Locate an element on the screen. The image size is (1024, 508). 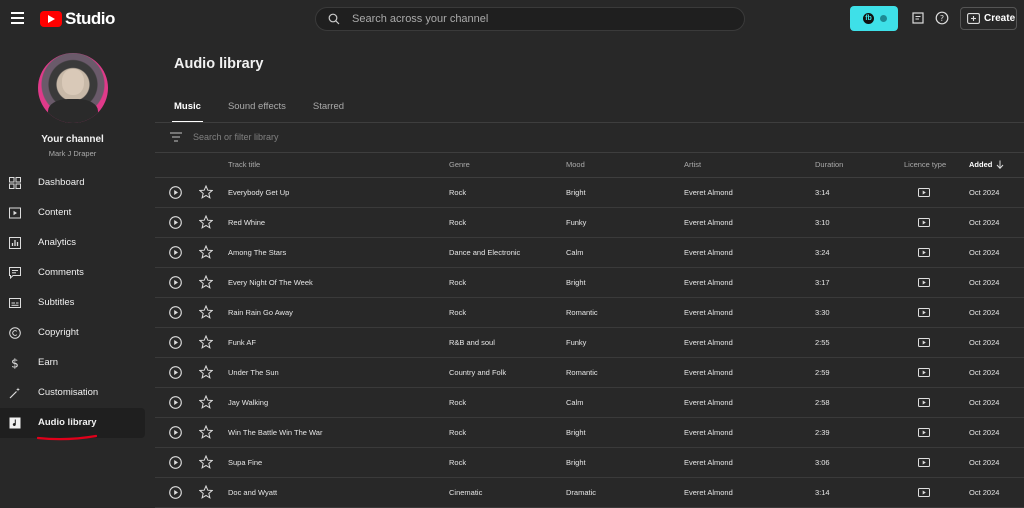
copyright-icon is located at coordinates (15, 333).